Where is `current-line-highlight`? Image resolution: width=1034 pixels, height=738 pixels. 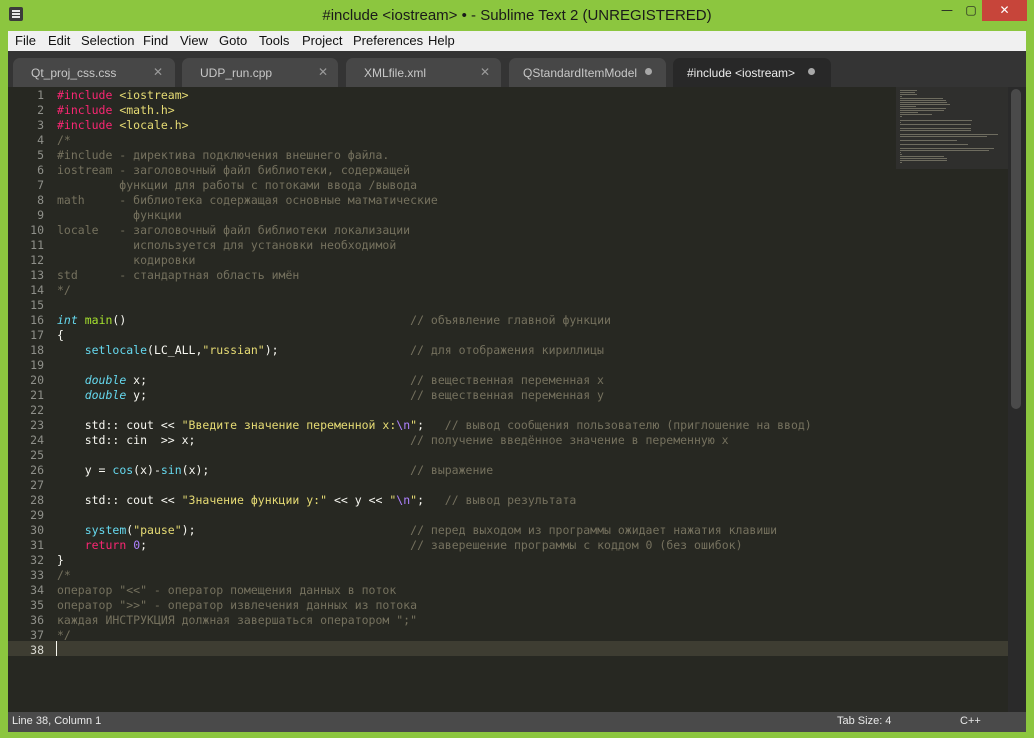
current-line-highlight is located at coordinates (508, 648).